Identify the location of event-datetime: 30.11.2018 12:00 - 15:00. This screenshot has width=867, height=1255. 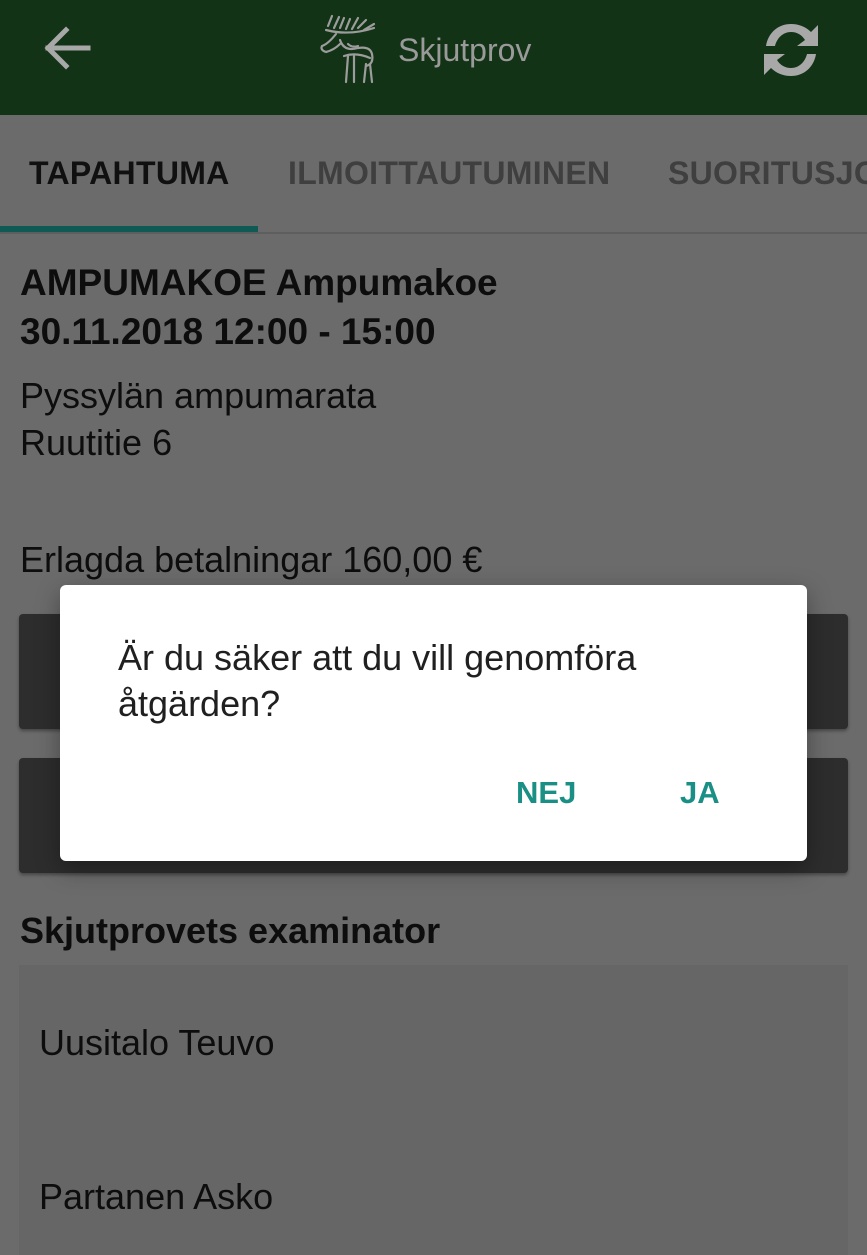
(228, 331).